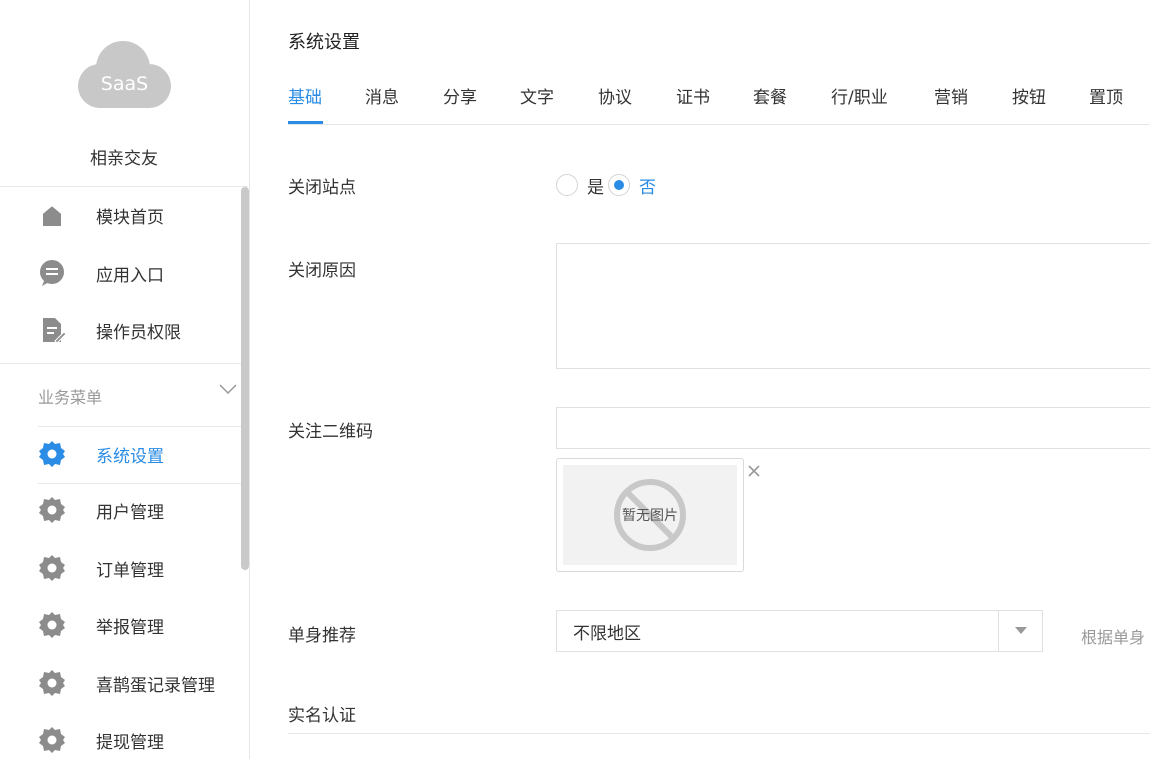 This screenshot has width=1150, height=759. Describe the element at coordinates (130, 742) in the screenshot. I see `sidebar-item-label: 提现管理` at that location.